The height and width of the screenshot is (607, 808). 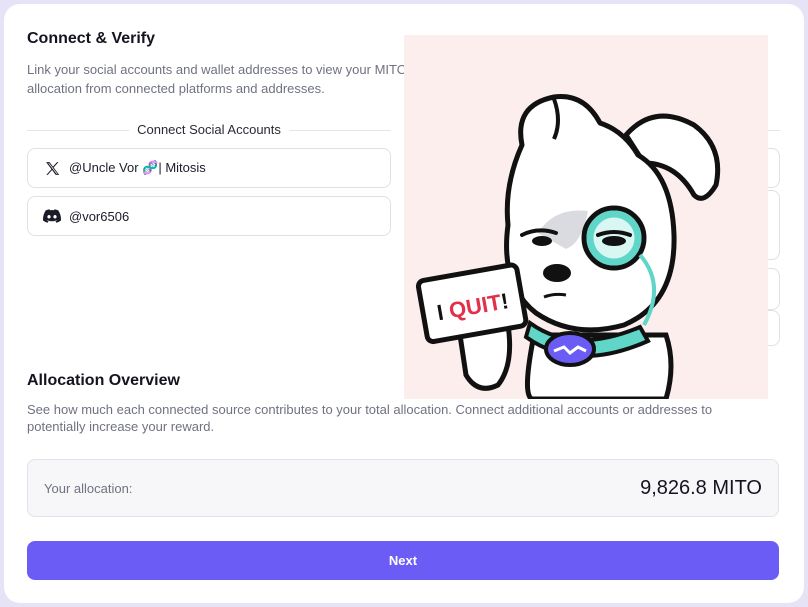 I want to click on allocation-value: 9,826.8 MITO, so click(x=701, y=488).